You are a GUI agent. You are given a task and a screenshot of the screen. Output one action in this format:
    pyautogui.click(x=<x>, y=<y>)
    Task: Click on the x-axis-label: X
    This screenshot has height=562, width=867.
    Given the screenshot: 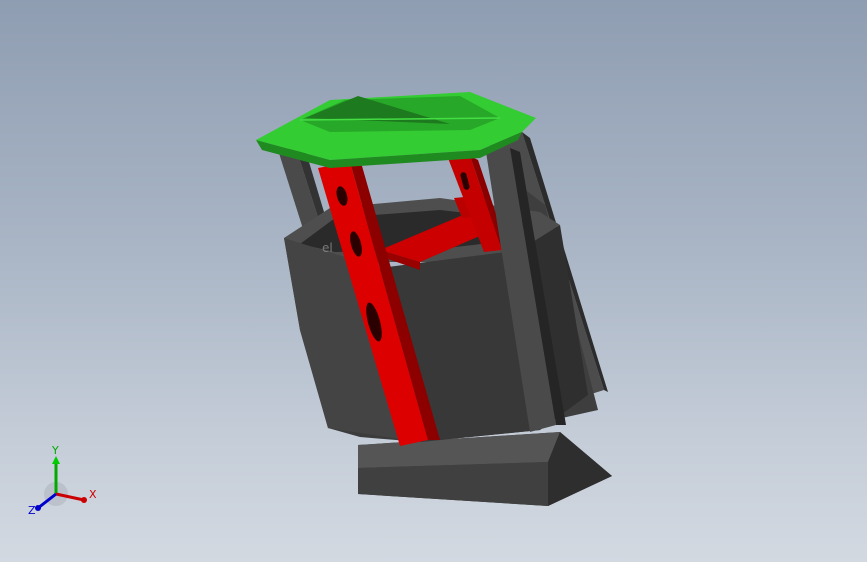 What is the action you would take?
    pyautogui.click(x=93, y=494)
    